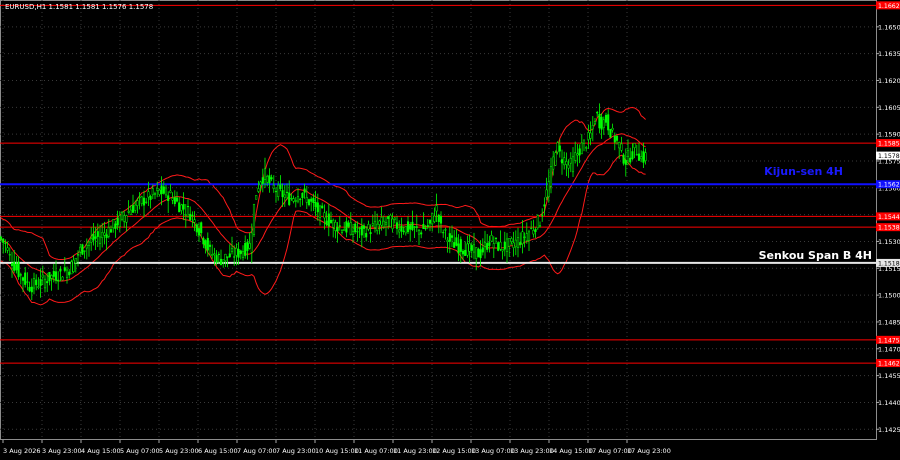 The height and width of the screenshot is (460, 900). What do you see at coordinates (889, 81) in the screenshot?
I see `y-tick-label: 1.1620` at bounding box center [889, 81].